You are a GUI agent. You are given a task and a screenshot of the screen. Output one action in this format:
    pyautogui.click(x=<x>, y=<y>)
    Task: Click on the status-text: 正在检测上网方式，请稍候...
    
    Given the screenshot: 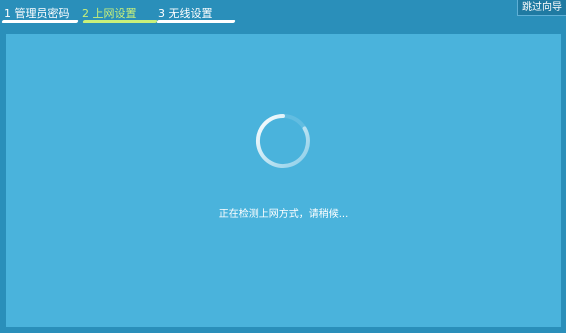 What is the action you would take?
    pyautogui.click(x=283, y=214)
    